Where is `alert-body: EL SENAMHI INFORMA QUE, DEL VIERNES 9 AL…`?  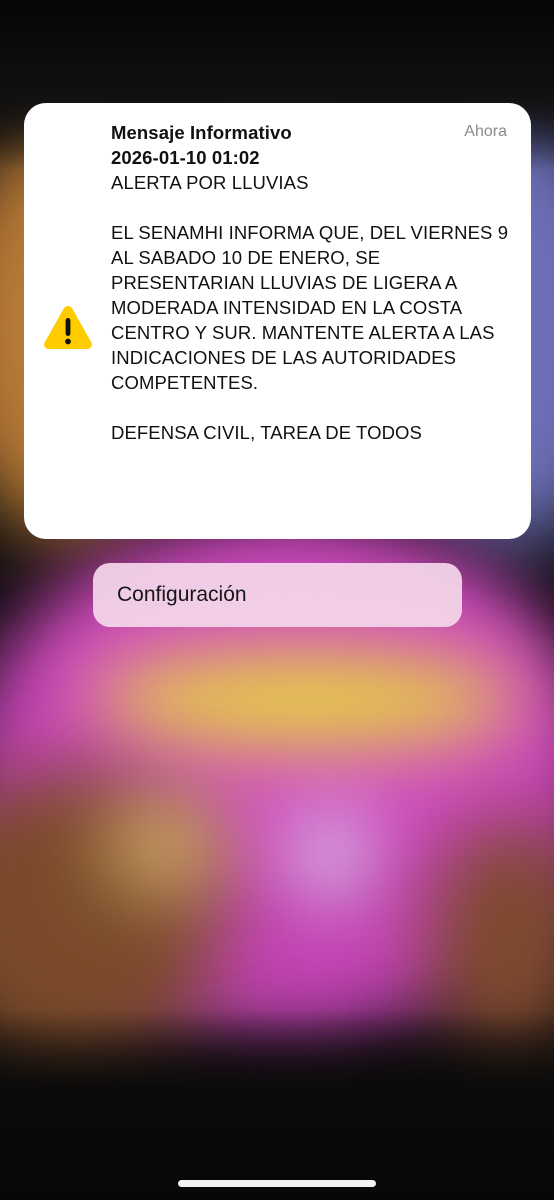 alert-body: EL SENAMHI INFORMA QUE, DEL VIERNES 9 AL… is located at coordinates (310, 307).